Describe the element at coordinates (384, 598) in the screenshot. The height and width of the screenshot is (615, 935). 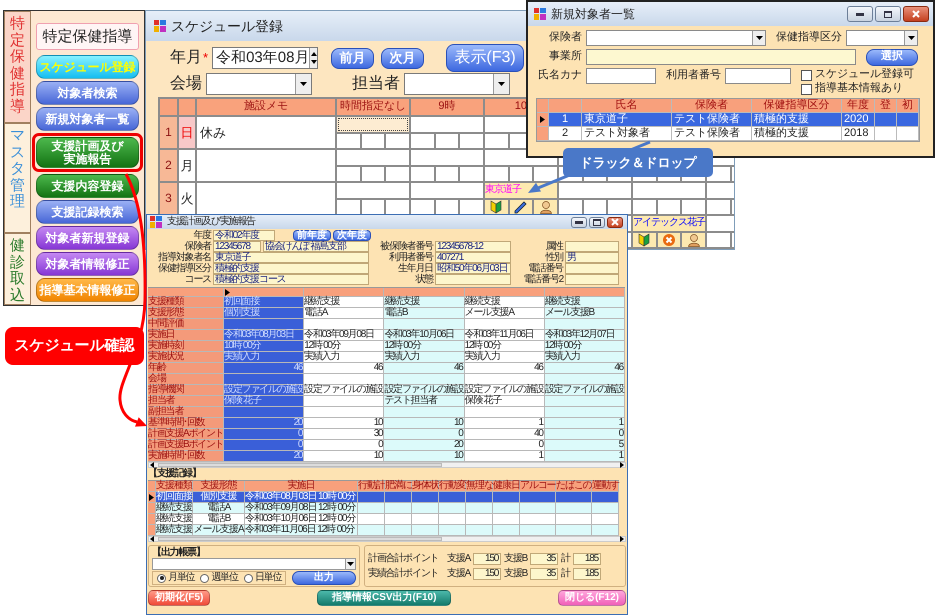
I see `csv-export-button: 指導情報CSV出力(F10)` at that location.